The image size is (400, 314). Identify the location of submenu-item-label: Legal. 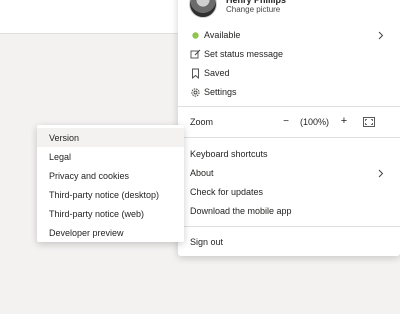
(60, 157).